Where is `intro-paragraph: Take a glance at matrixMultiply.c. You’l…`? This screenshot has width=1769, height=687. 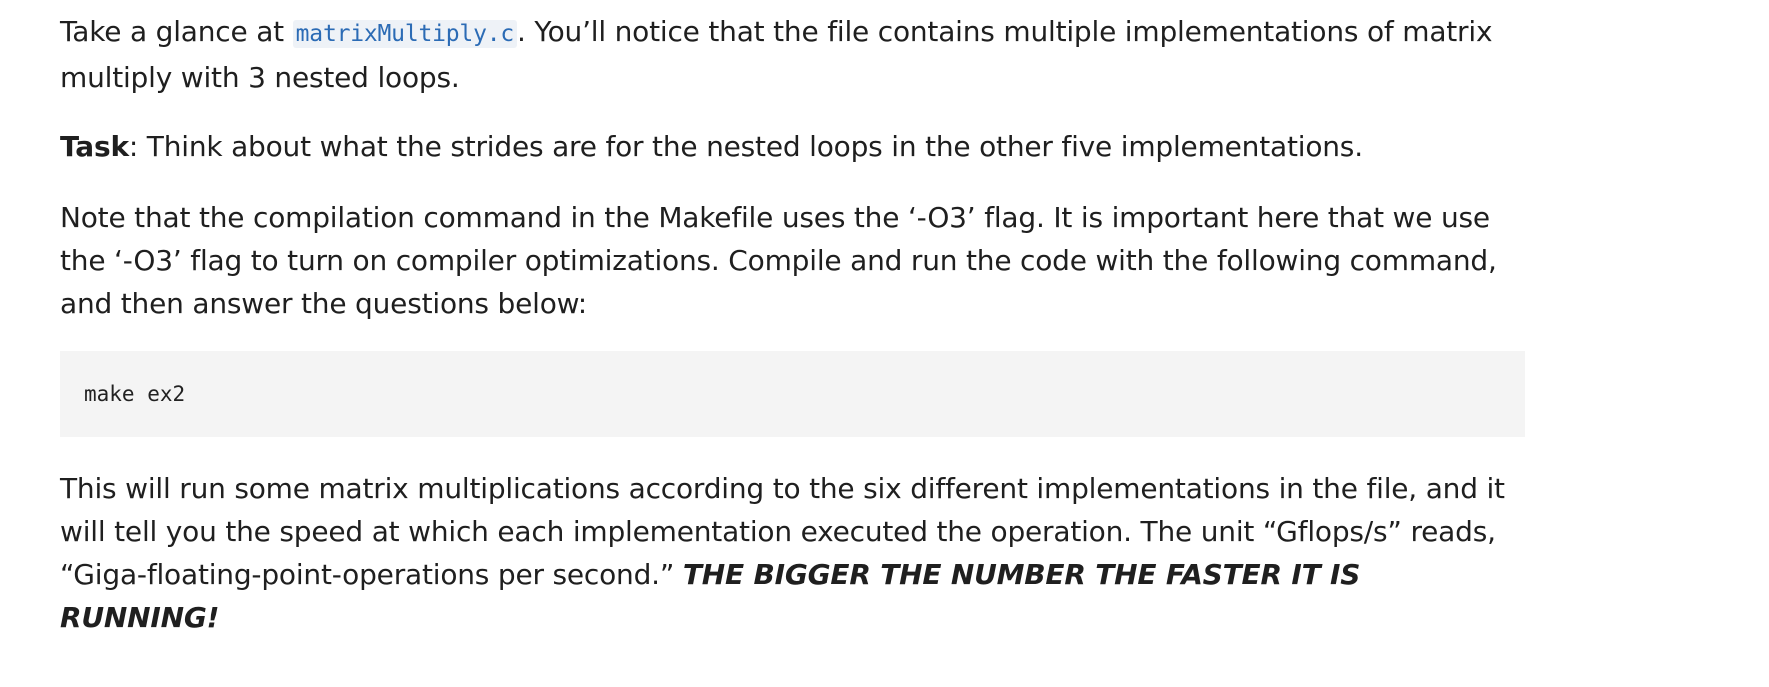 intro-paragraph: Take a glance at matrixMultiply.c. You’l… is located at coordinates (792, 54).